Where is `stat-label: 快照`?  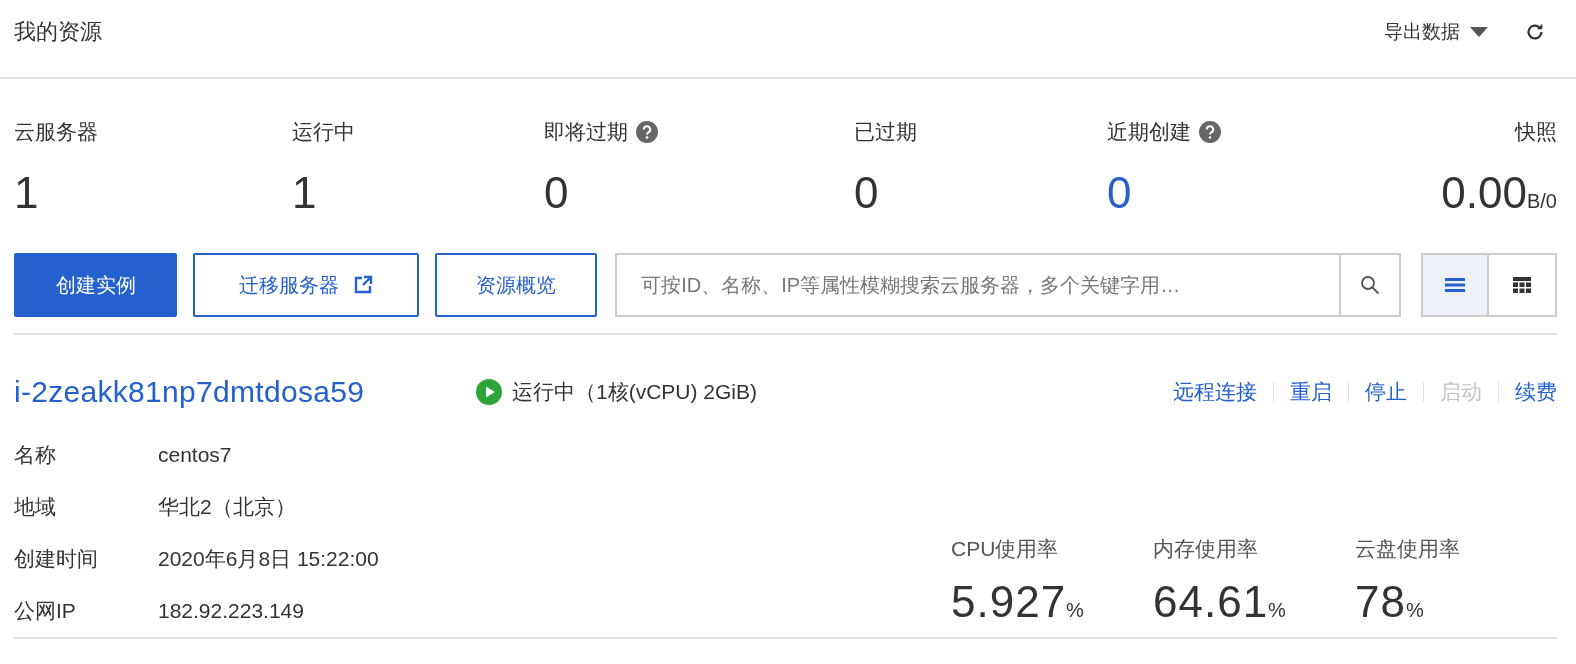
stat-label: 快照 is located at coordinates (1536, 132).